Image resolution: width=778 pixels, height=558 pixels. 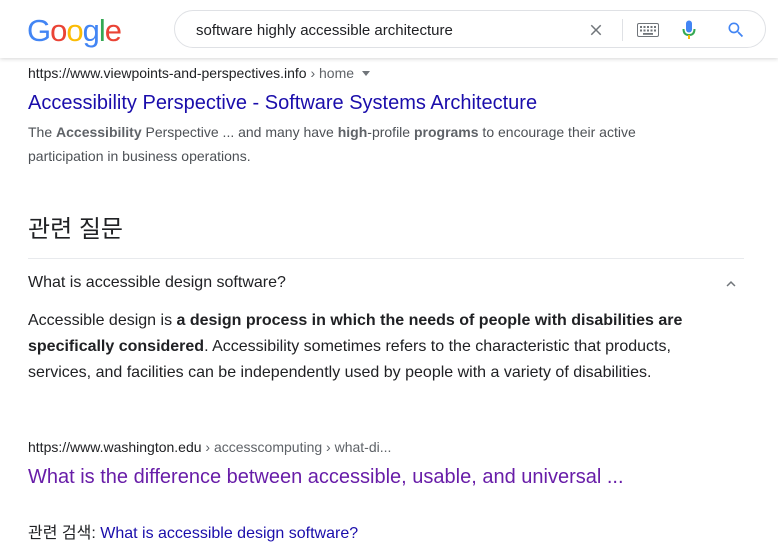 What do you see at coordinates (39, 30) in the screenshot?
I see `logo-letter: G` at bounding box center [39, 30].